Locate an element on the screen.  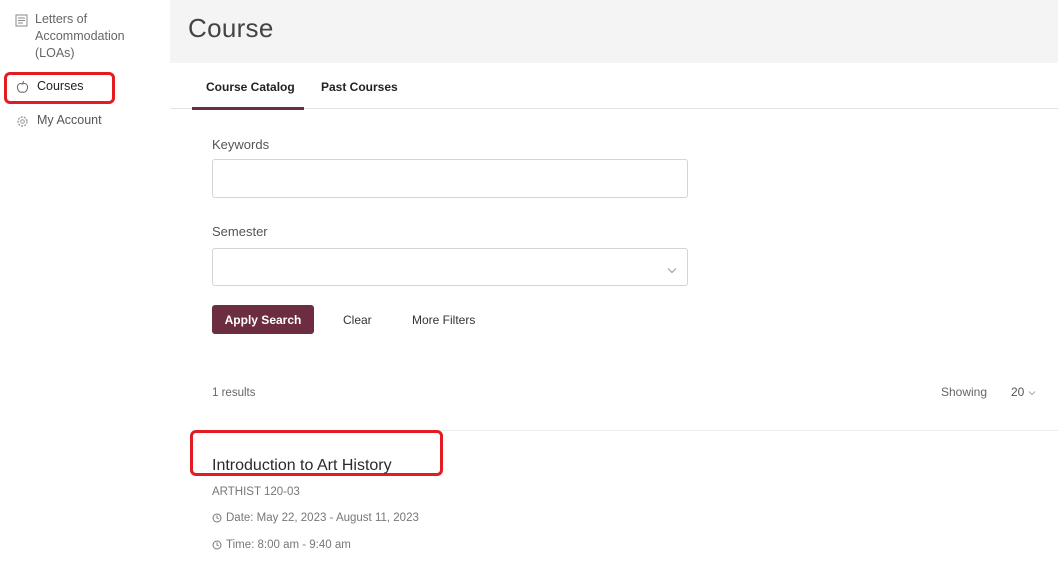
keywords-input is located at coordinates (450, 178).